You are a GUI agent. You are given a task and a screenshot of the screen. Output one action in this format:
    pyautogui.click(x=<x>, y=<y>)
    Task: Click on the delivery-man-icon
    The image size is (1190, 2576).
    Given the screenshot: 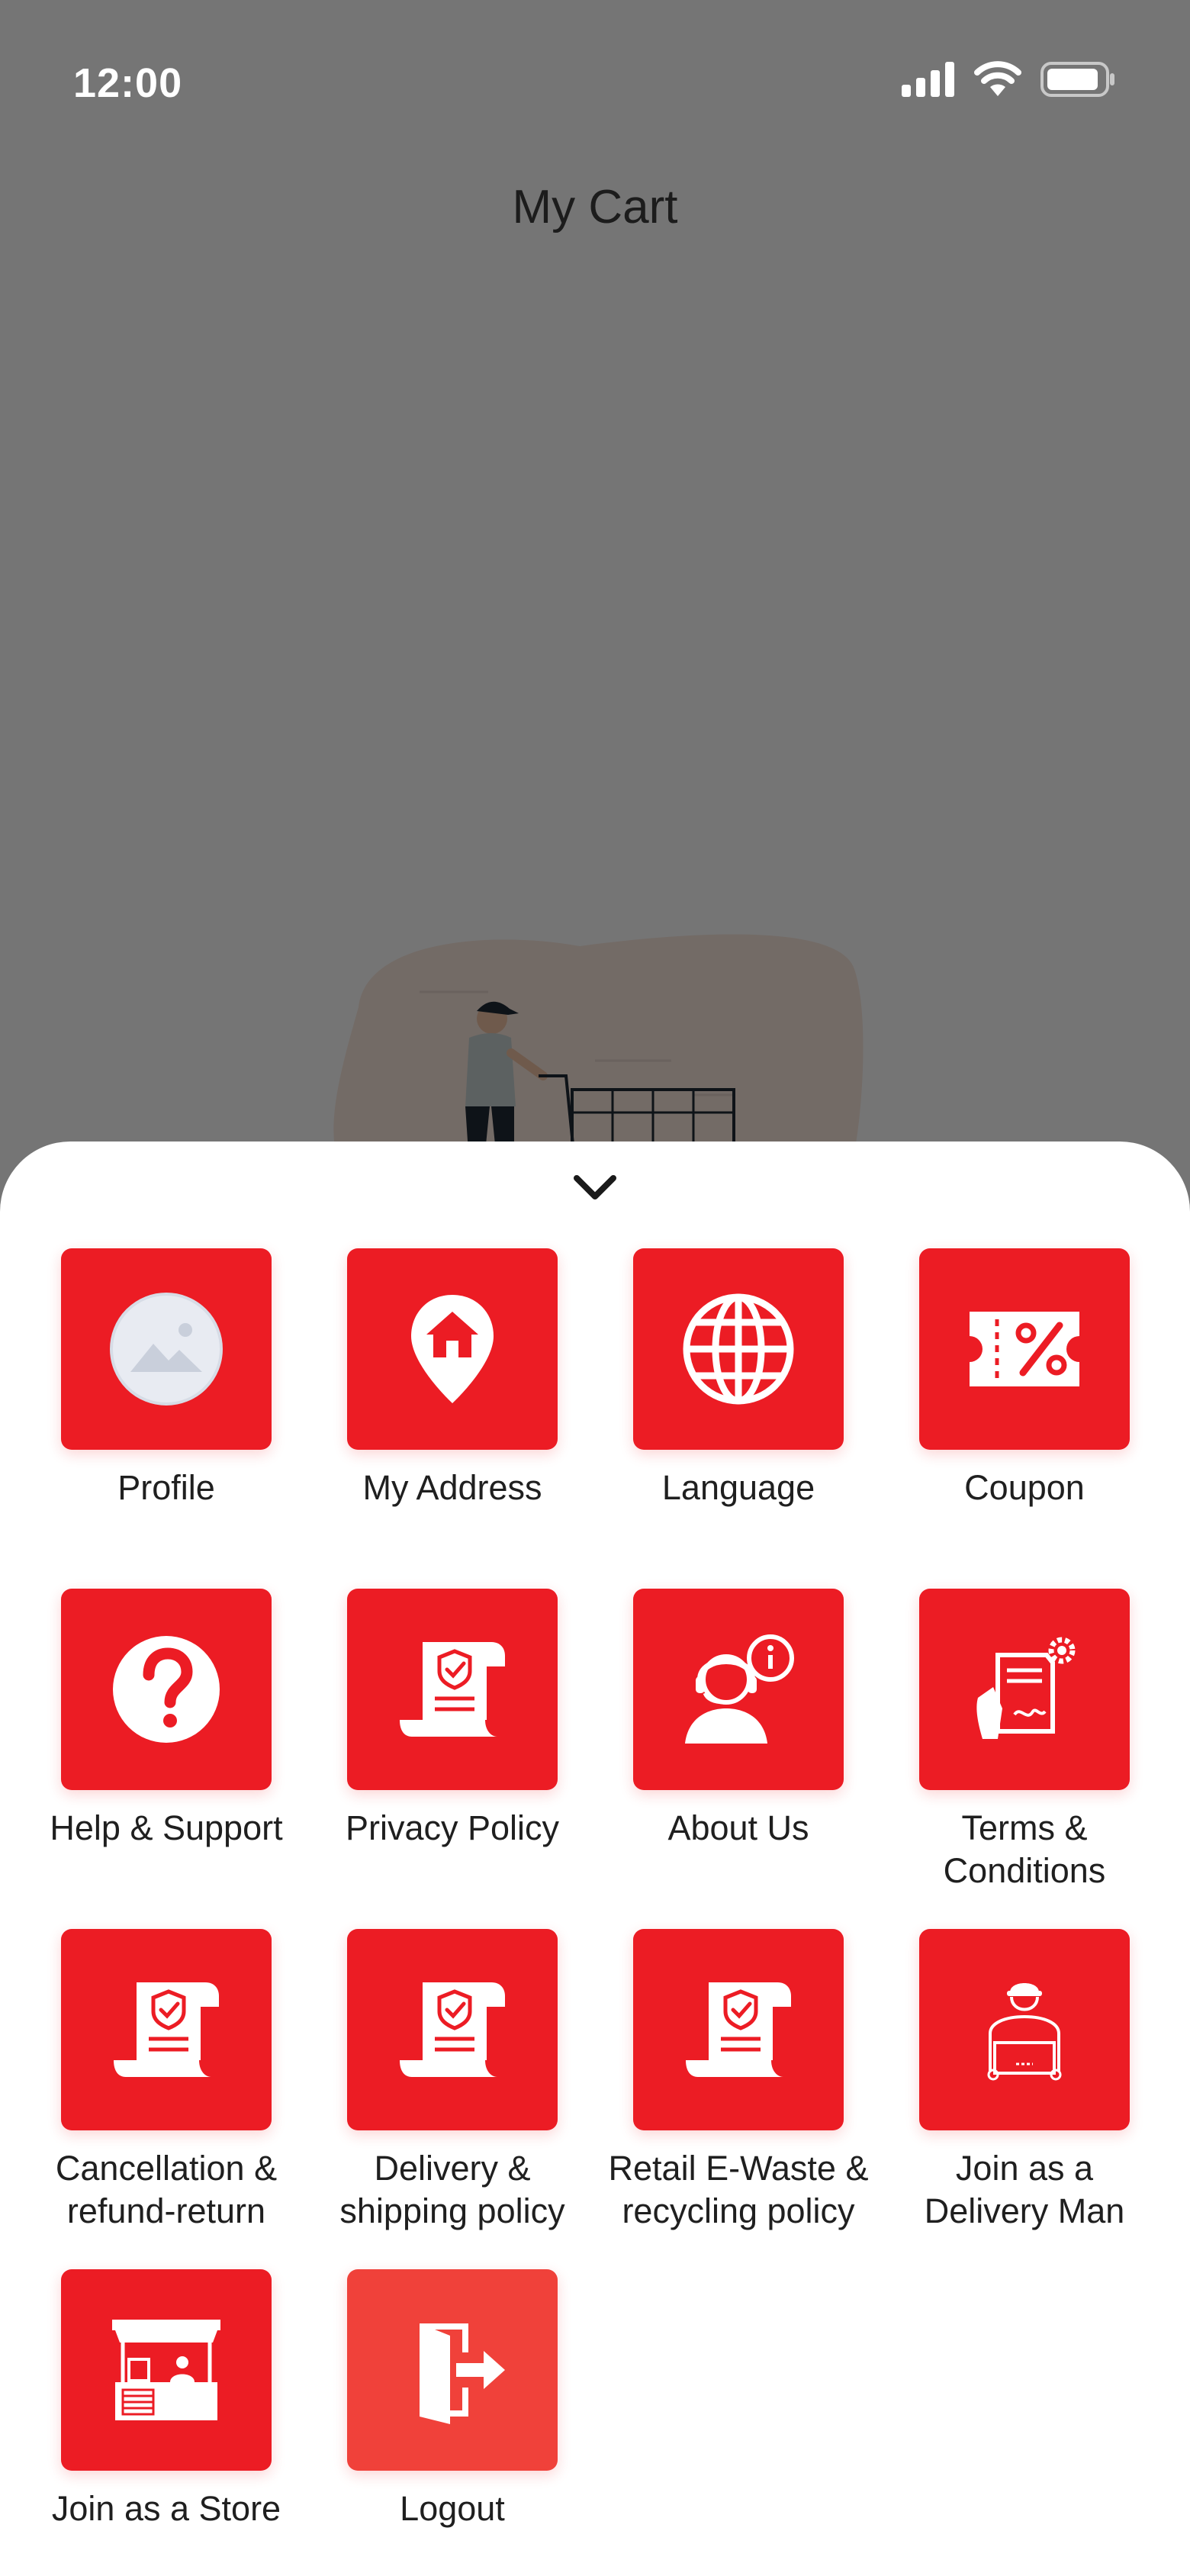 What is the action you would take?
    pyautogui.click(x=1024, y=2032)
    